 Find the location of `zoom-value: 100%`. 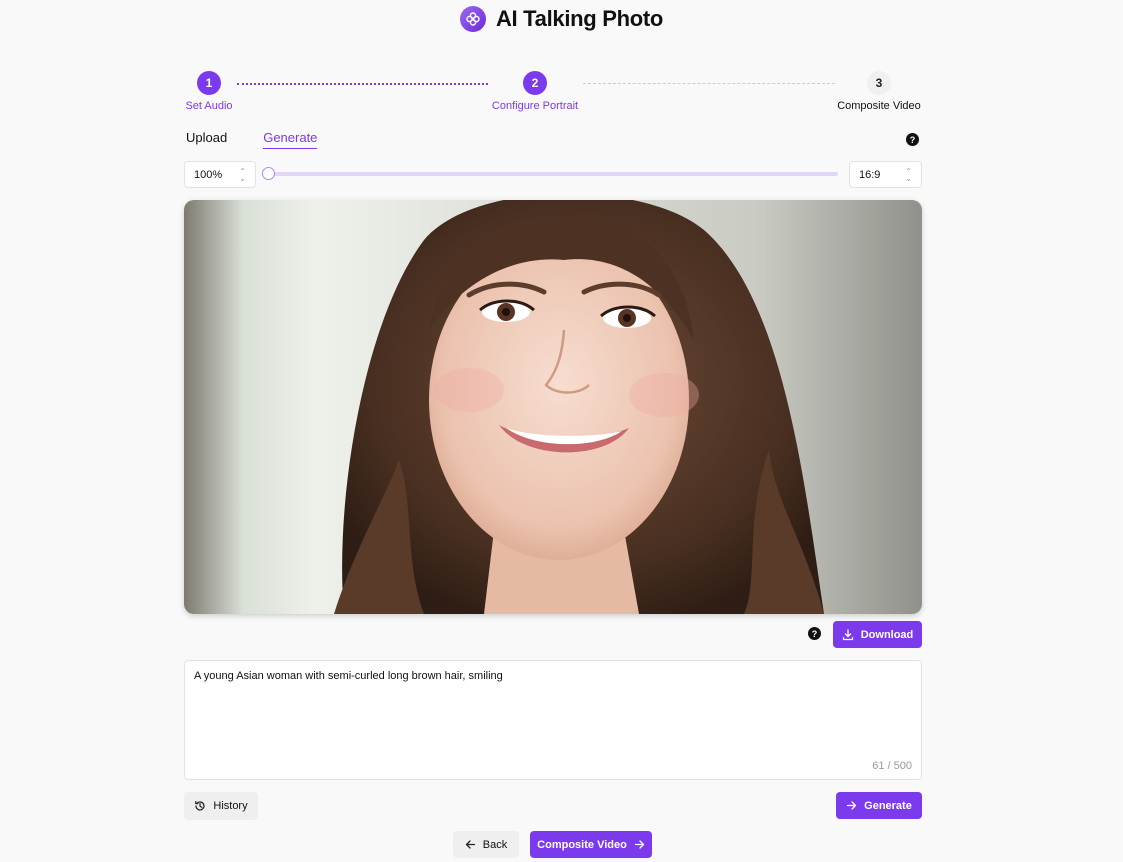

zoom-value: 100% is located at coordinates (208, 174).